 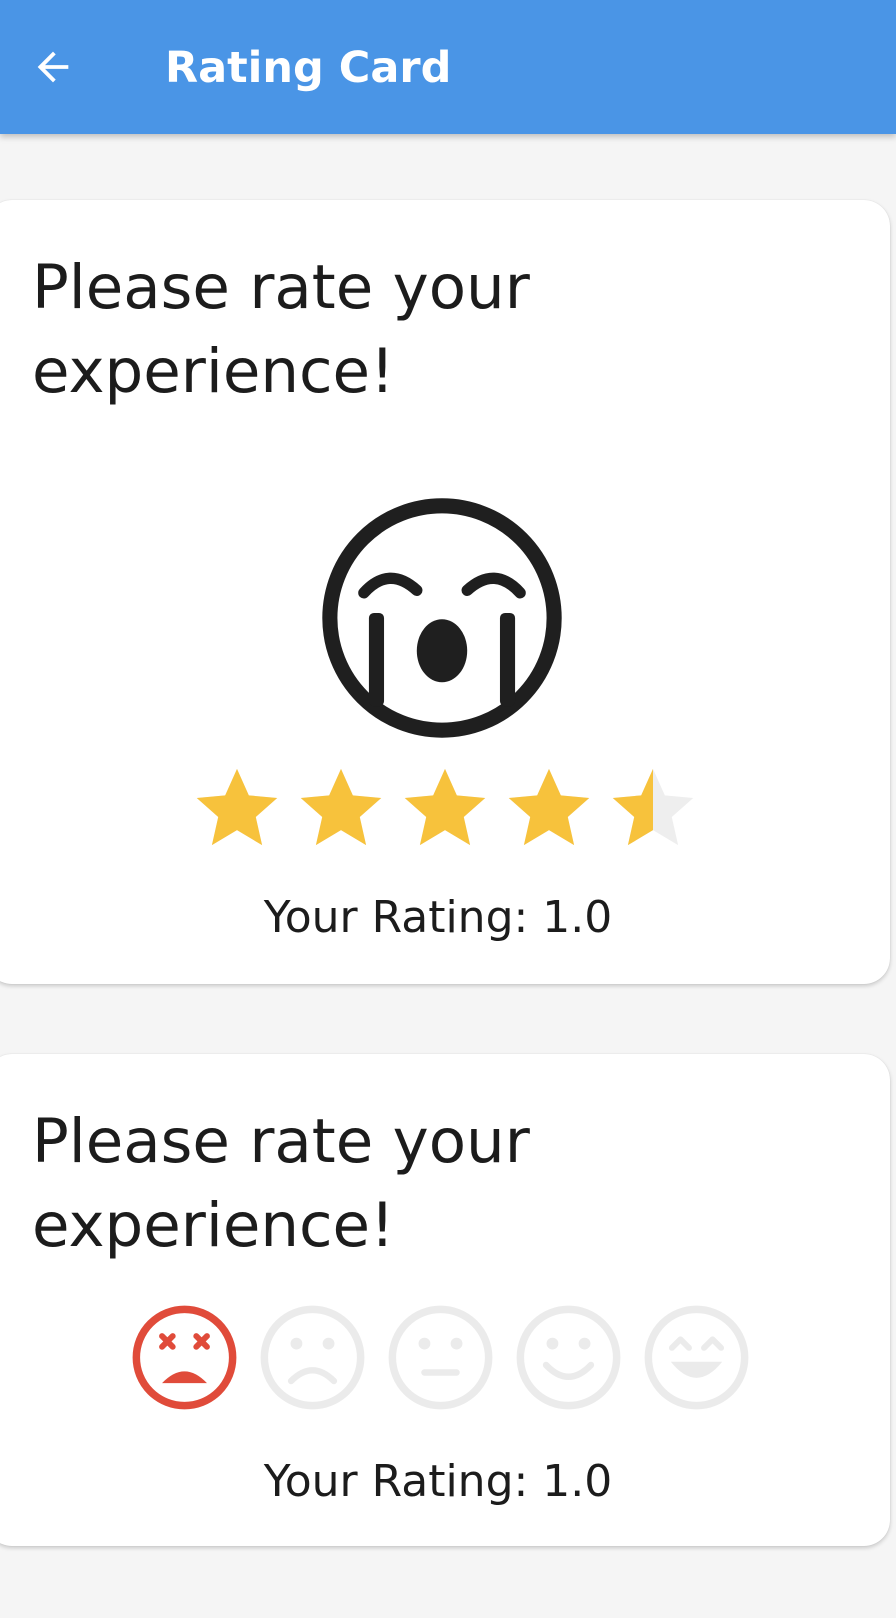 I want to click on arrow-left-icon, so click(x=53, y=67).